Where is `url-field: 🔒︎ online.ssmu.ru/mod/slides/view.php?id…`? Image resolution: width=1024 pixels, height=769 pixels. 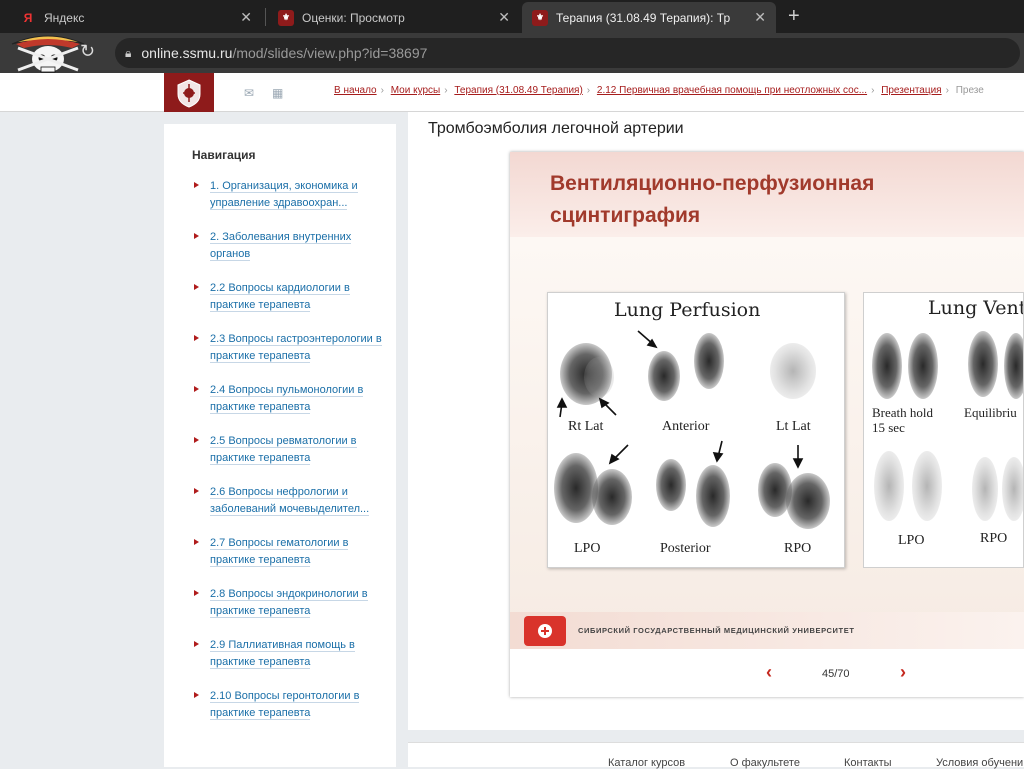
url-field: 🔒︎ online.ssmu.ru/mod/slides/view.php?id… is located at coordinates (567, 53).